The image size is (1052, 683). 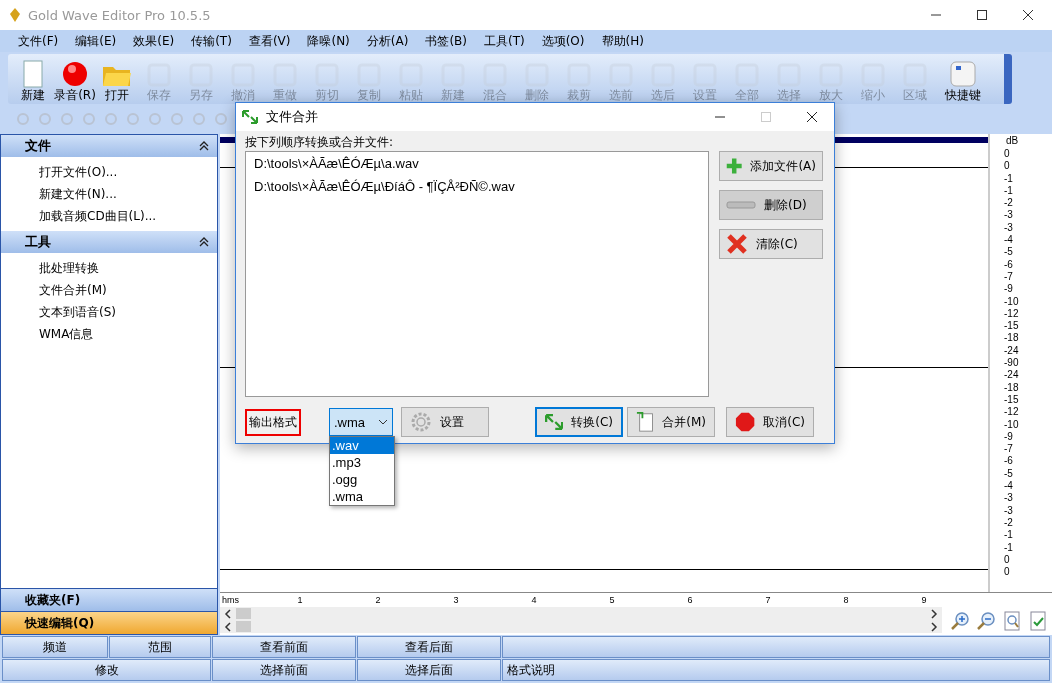 I want to click on dialog-button: 合并(M), so click(x=671, y=422).